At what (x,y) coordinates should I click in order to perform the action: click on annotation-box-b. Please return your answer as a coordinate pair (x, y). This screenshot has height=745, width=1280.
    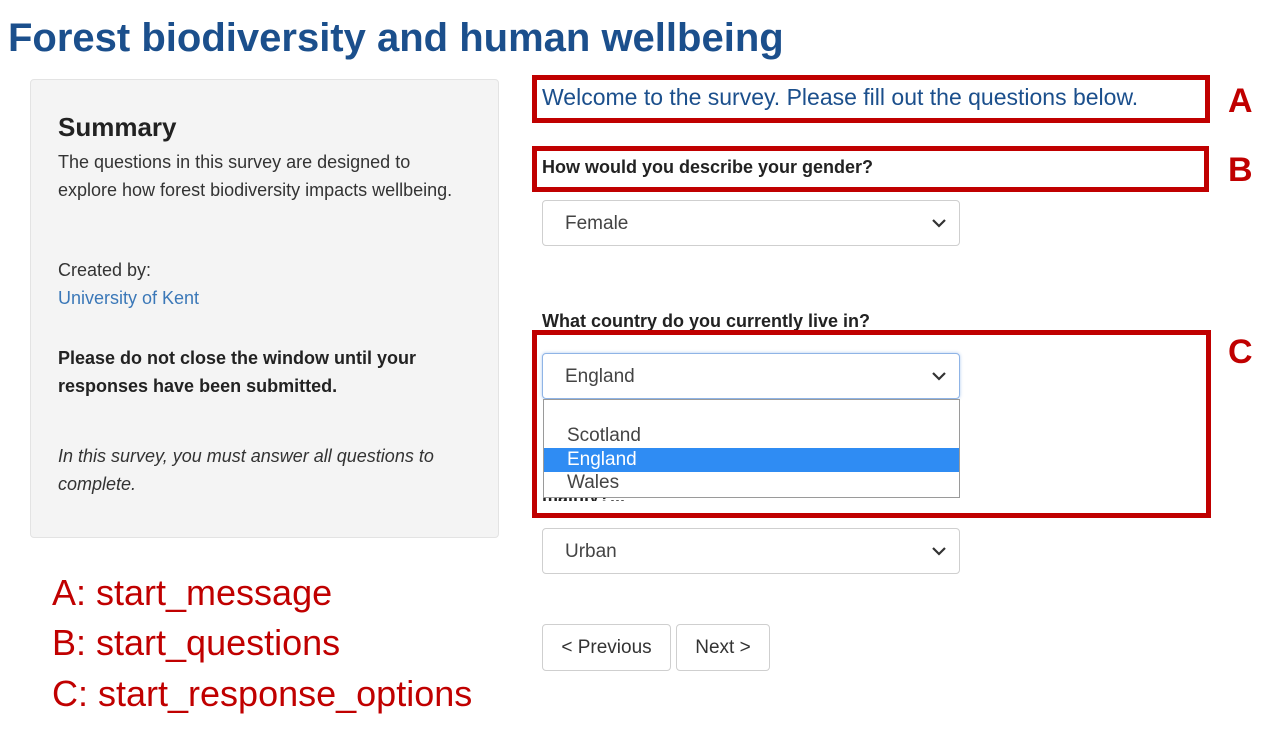
    Looking at the image, I should click on (870, 169).